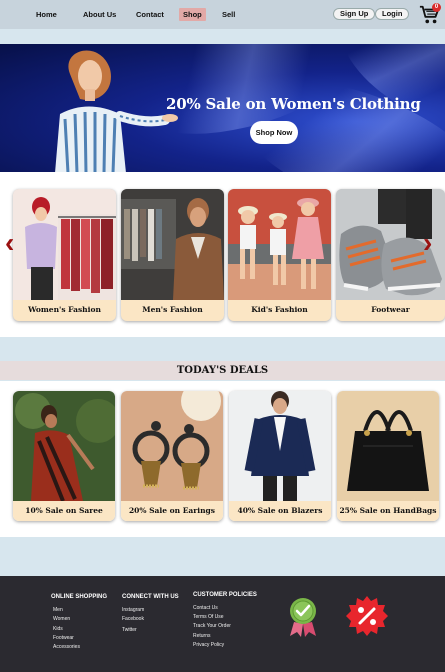  Describe the element at coordinates (279, 244) in the screenshot. I see `kids-fashion-image` at that location.